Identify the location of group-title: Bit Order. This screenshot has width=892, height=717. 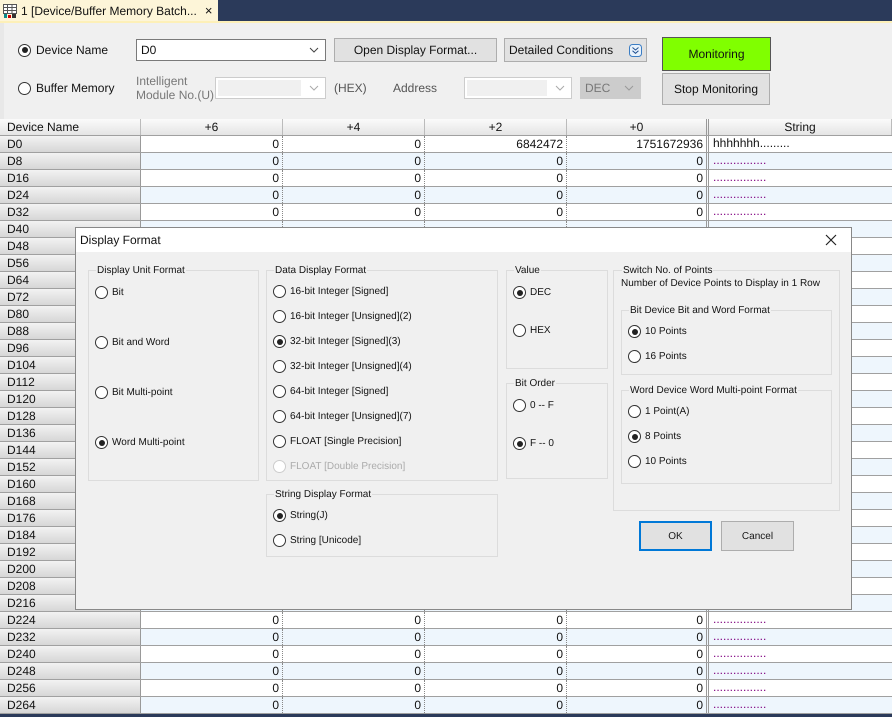
(535, 383).